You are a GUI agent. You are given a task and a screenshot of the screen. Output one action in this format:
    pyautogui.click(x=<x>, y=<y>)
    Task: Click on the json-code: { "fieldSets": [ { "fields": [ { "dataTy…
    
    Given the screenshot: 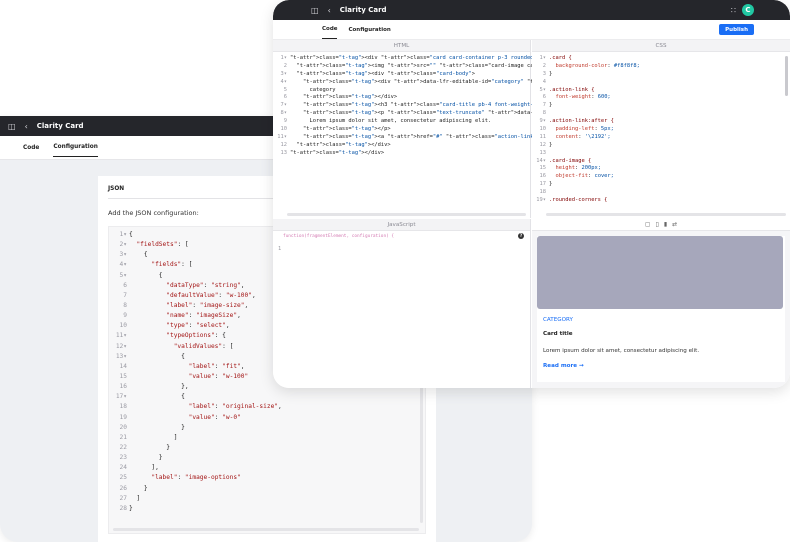 What is the action you would take?
    pyautogui.click(x=205, y=372)
    